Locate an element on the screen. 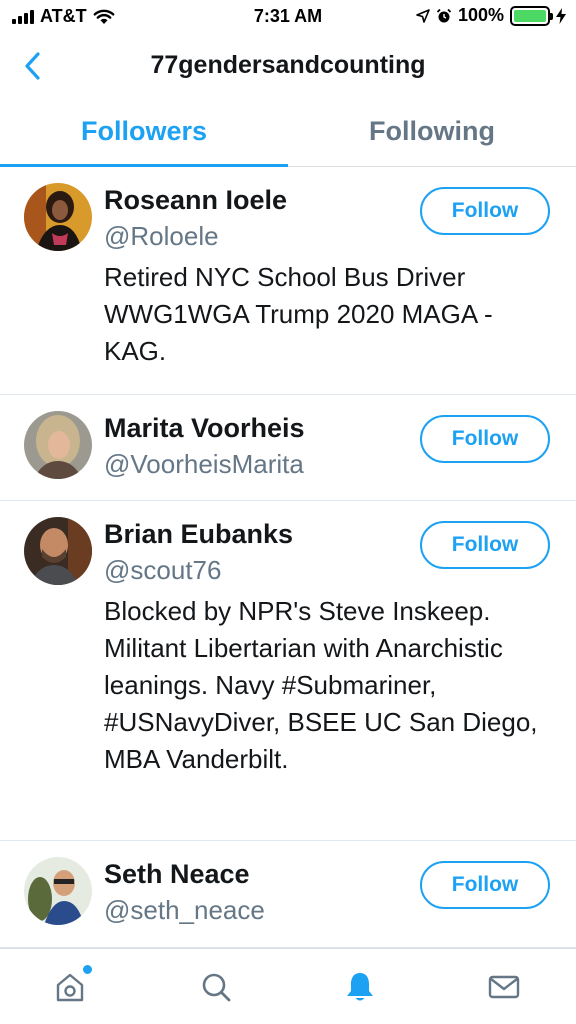  battery-percent: 100% is located at coordinates (480, 15).